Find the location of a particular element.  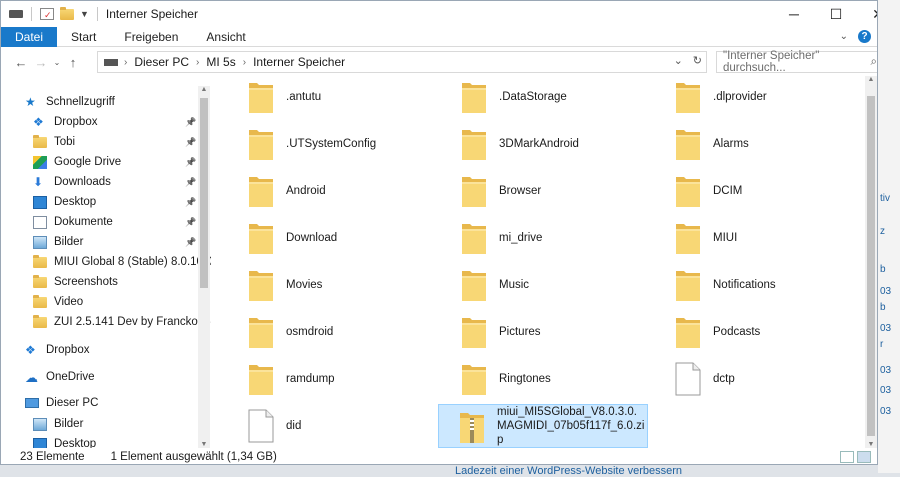

file-icon is located at coordinates (261, 426).